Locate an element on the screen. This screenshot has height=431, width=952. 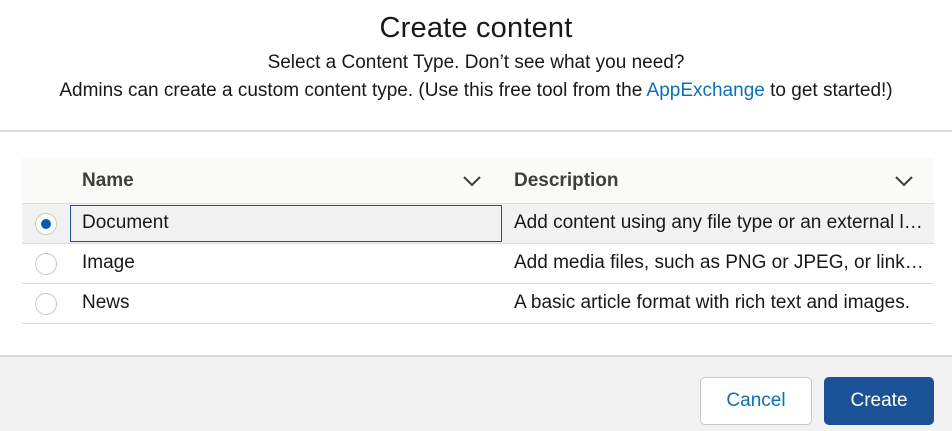
row-name: News is located at coordinates (106, 302).